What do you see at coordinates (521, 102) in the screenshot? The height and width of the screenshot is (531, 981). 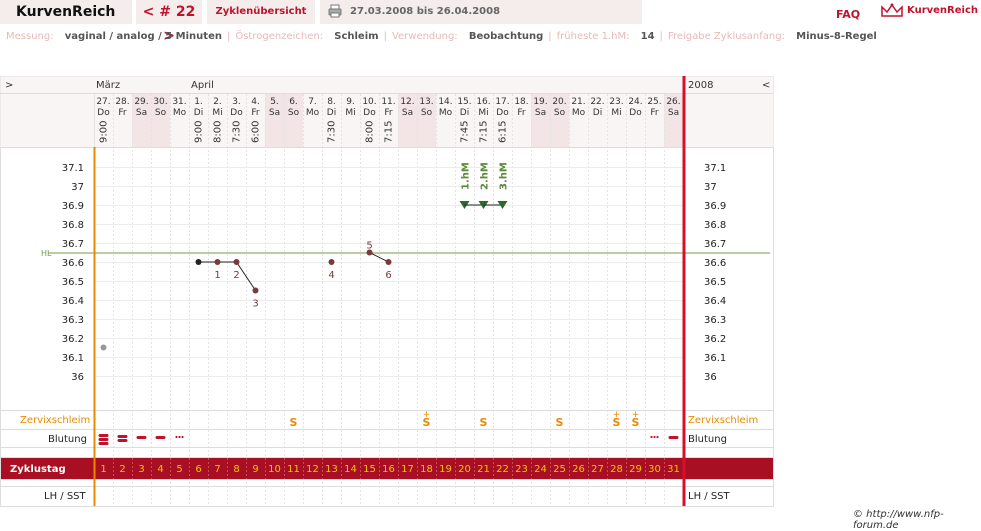 I see `day-date: 18.` at bounding box center [521, 102].